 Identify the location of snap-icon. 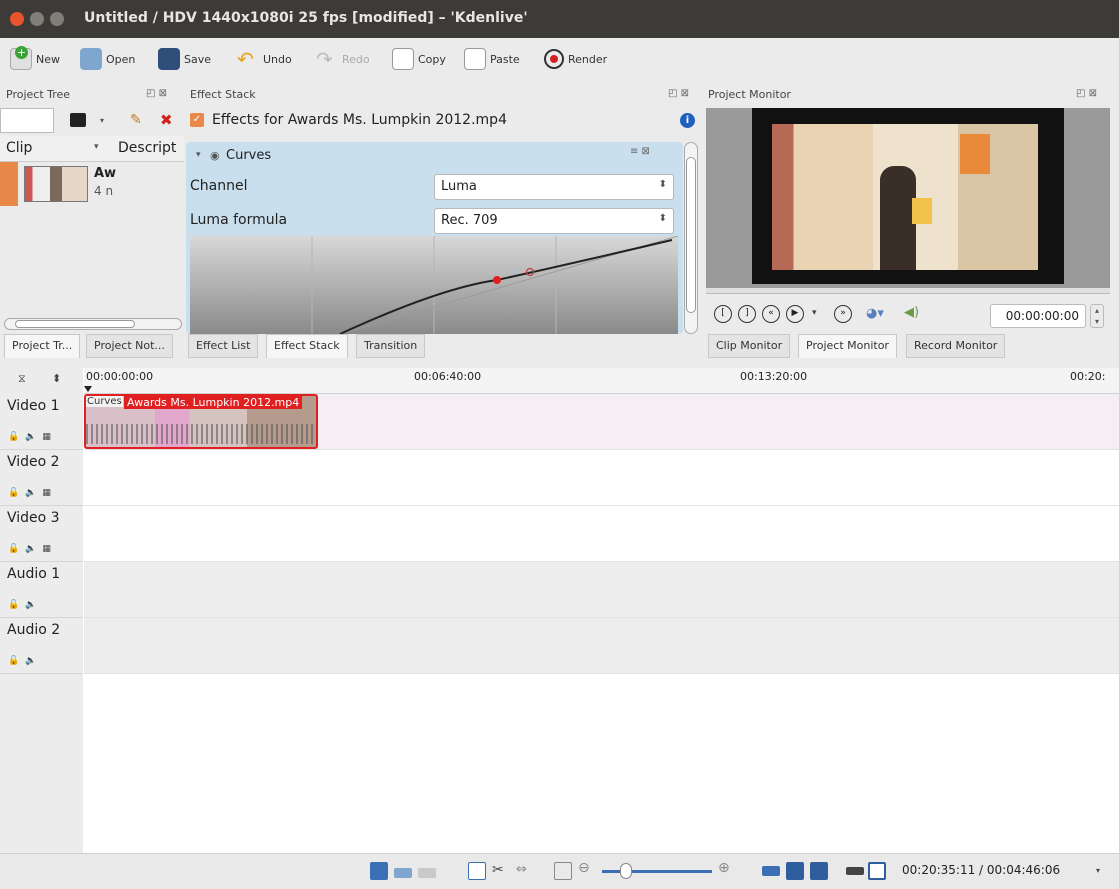
(771, 871).